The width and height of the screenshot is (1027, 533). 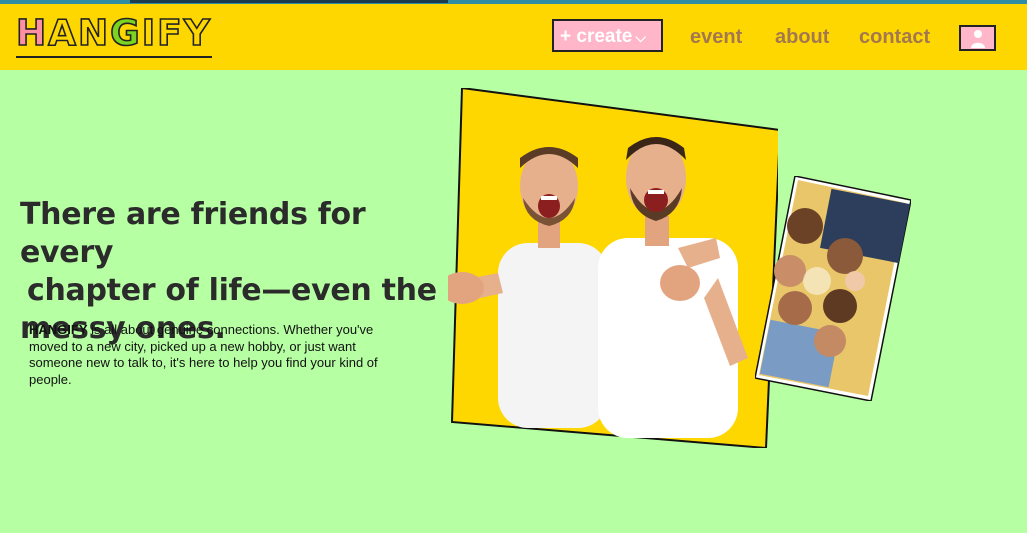 What do you see at coordinates (58, 329) in the screenshot?
I see `description-brand: HANGIFY` at bounding box center [58, 329].